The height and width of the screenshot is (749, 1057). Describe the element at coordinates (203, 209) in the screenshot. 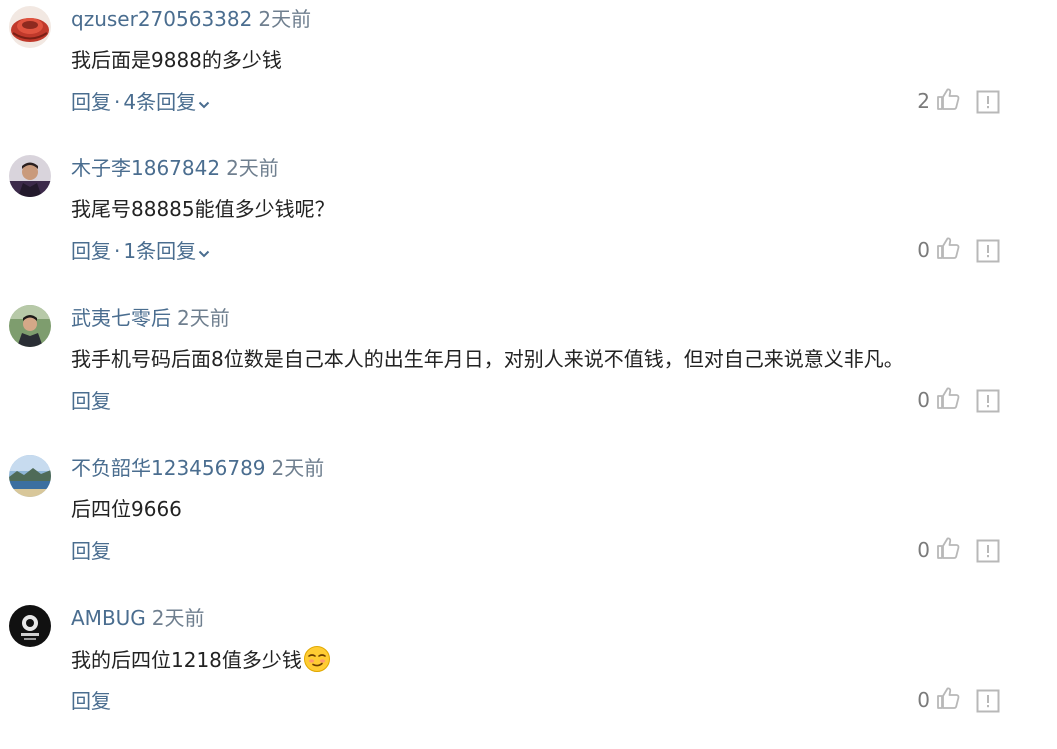

I see `comment-text: 我尾号88885能值多少钱呢？` at that location.